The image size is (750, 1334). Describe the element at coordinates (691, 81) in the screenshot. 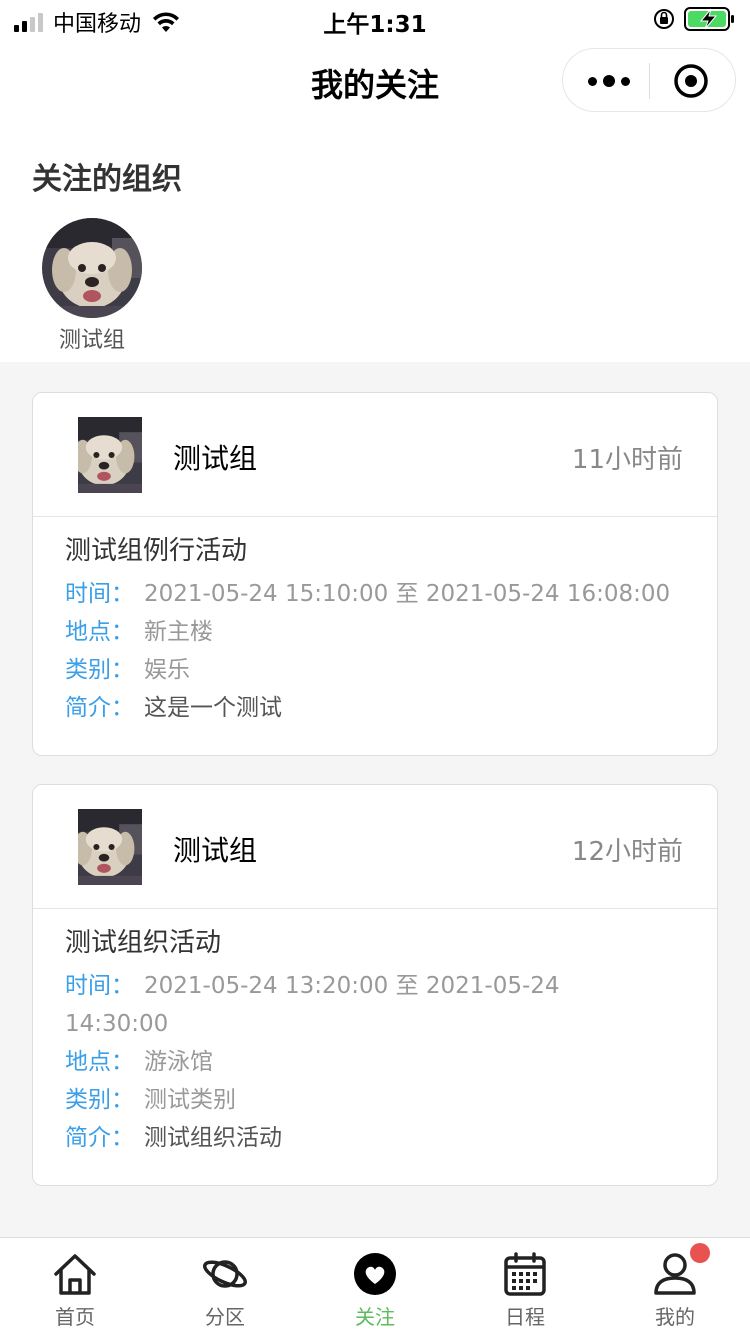

I see `close-miniprogram-button` at that location.